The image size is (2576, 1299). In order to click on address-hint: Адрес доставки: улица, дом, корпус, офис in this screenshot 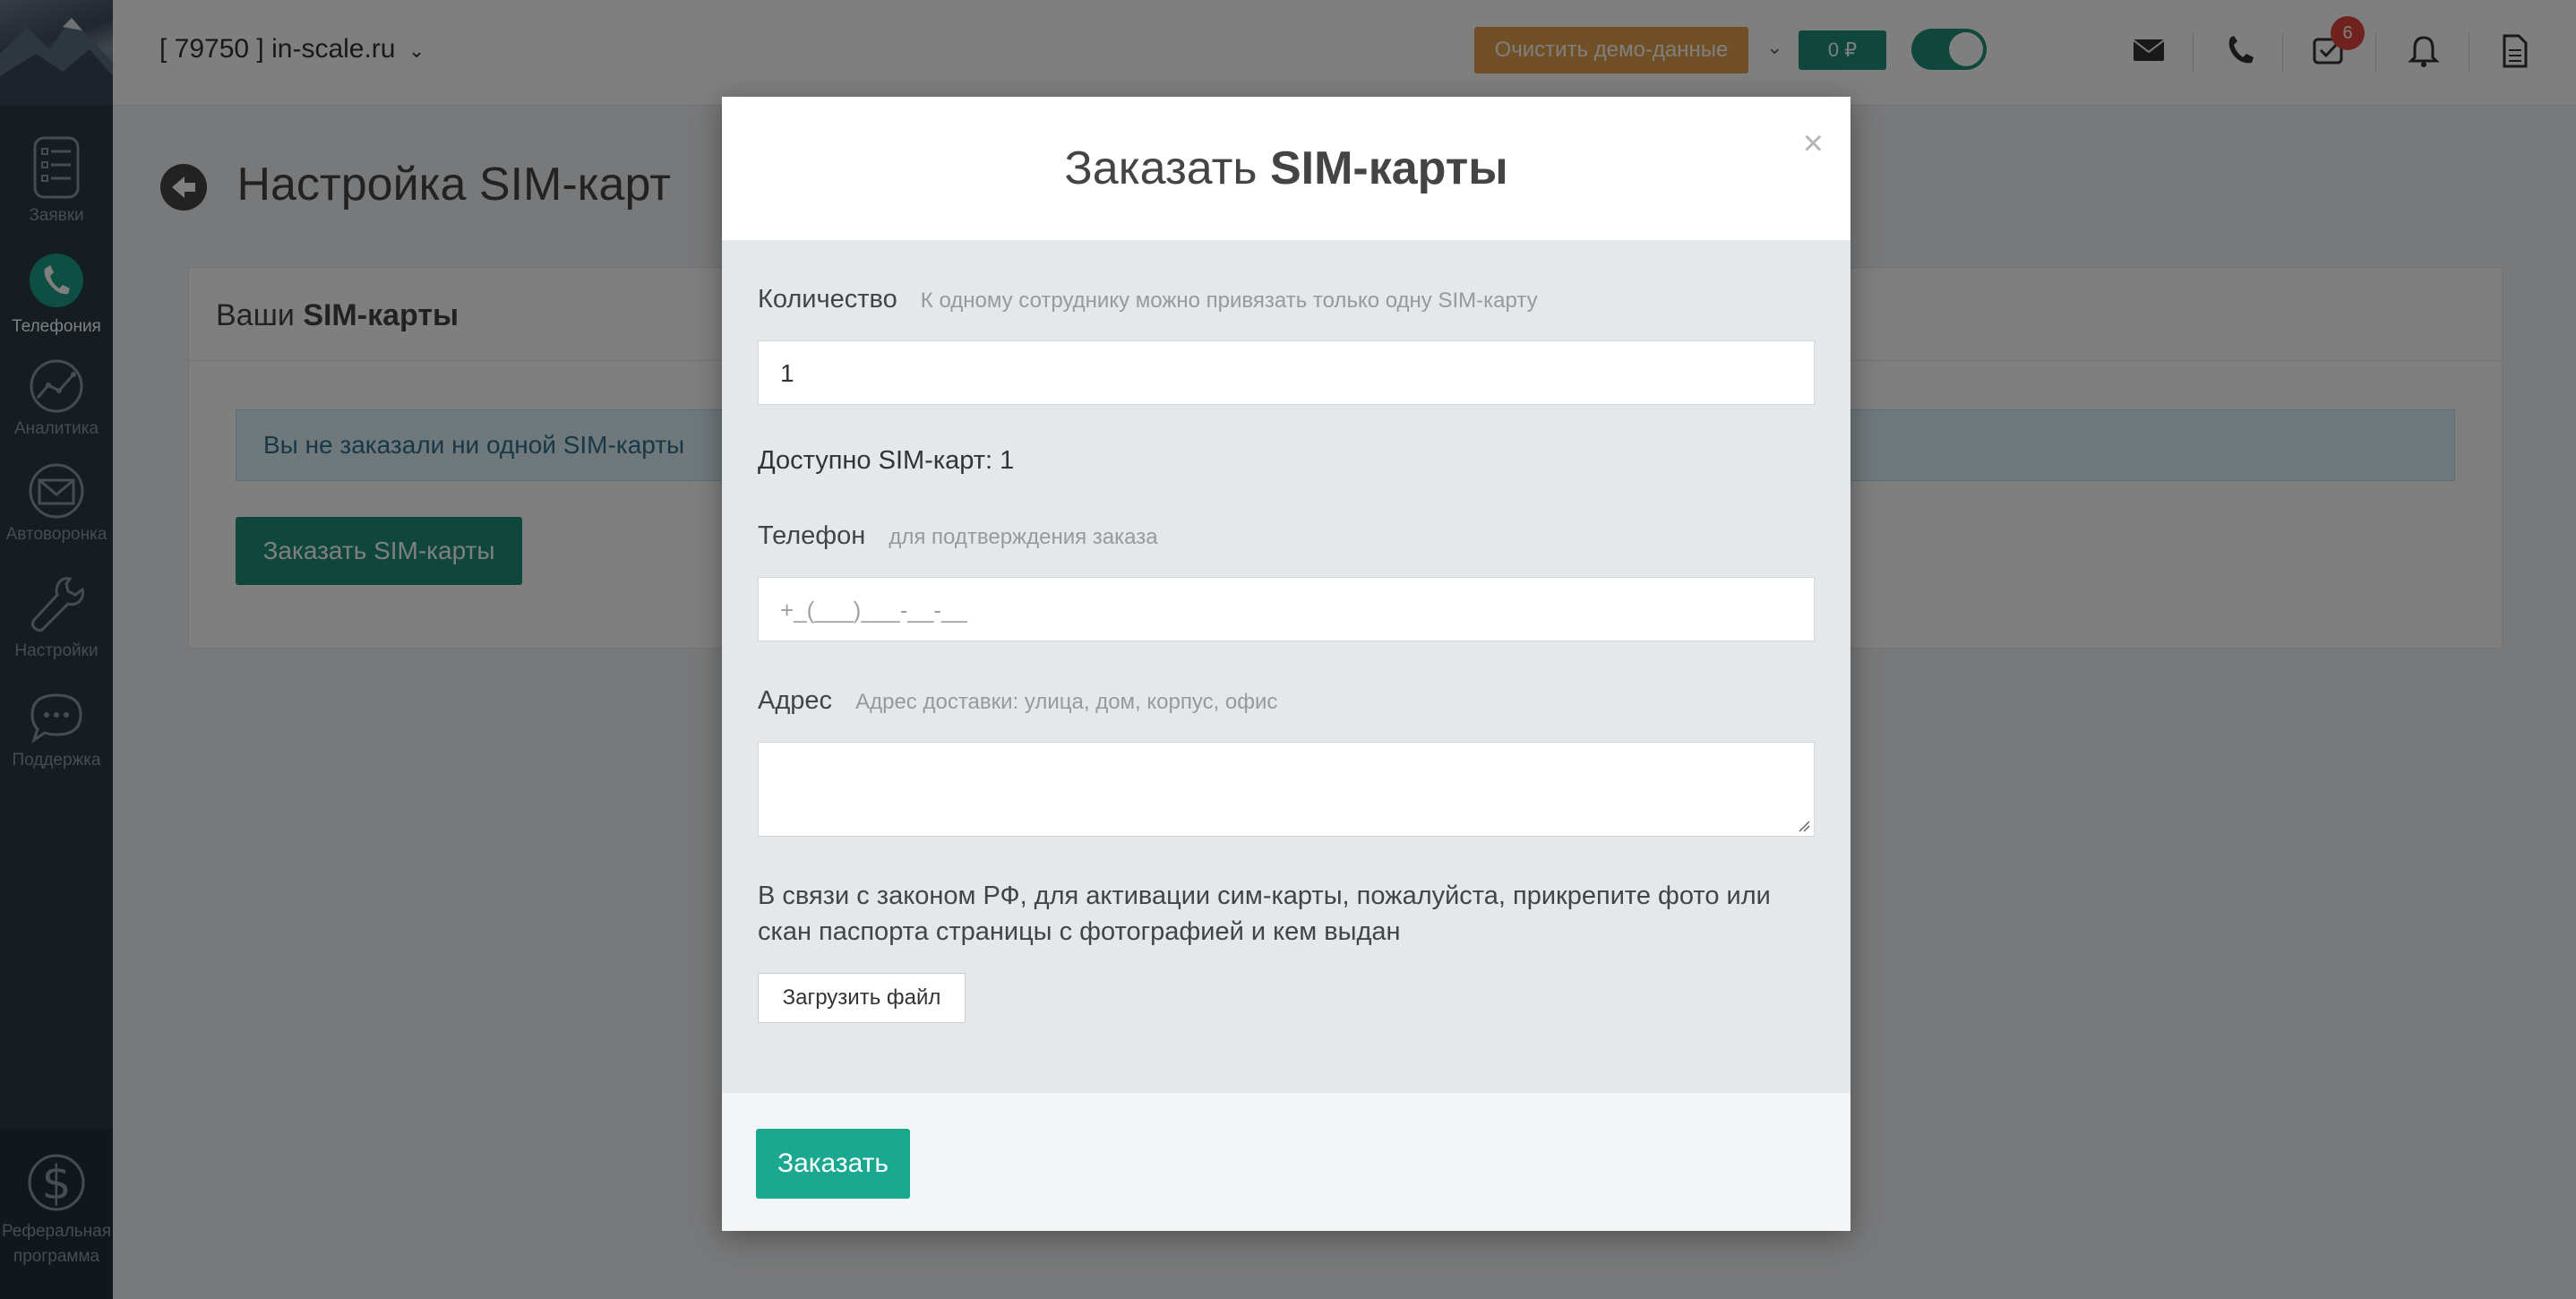, I will do `click(1066, 702)`.